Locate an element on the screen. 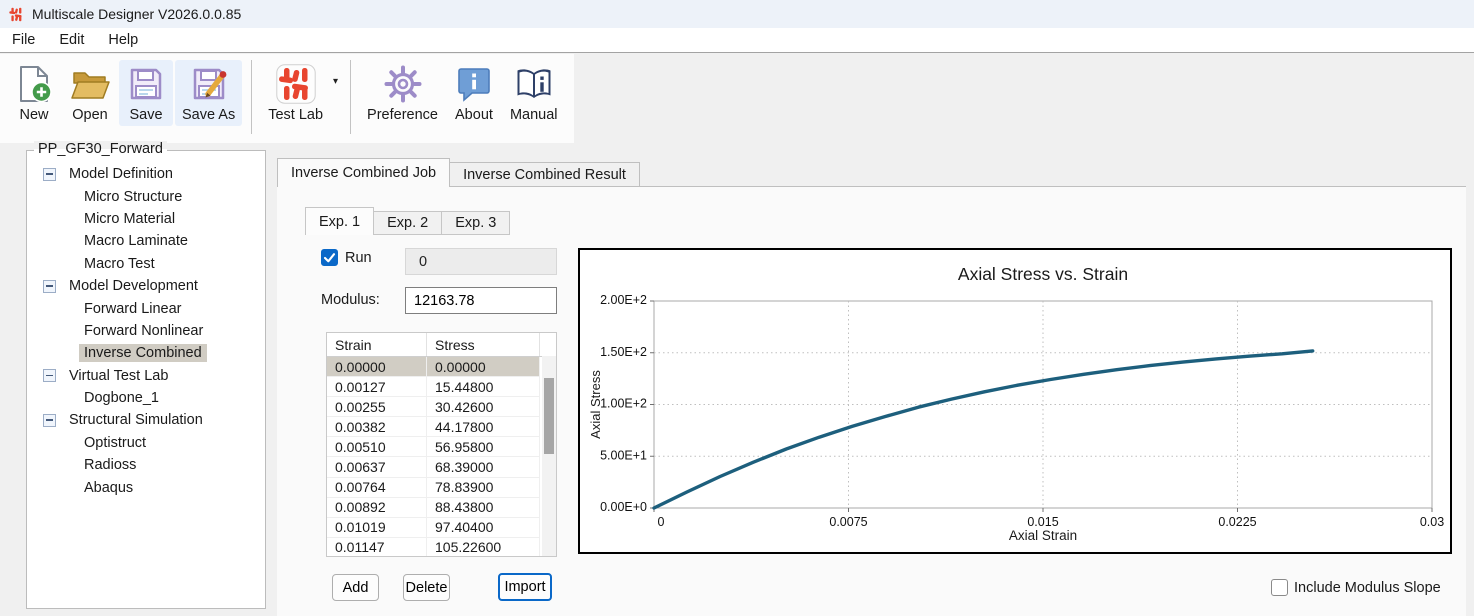  table-cell: 0.00000 is located at coordinates (483, 367).